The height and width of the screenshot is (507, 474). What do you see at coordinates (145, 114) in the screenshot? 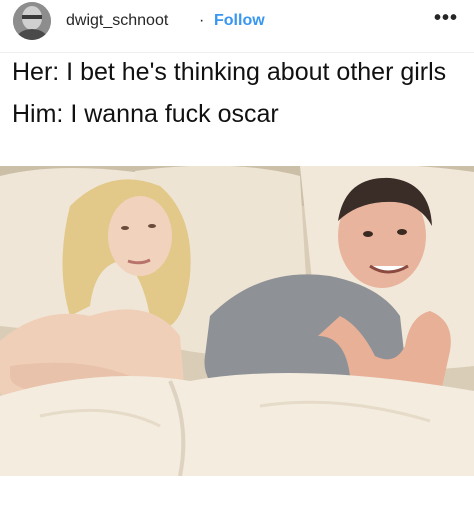
I see `caption-line-him: Him: I wanna fuck oscar` at bounding box center [145, 114].